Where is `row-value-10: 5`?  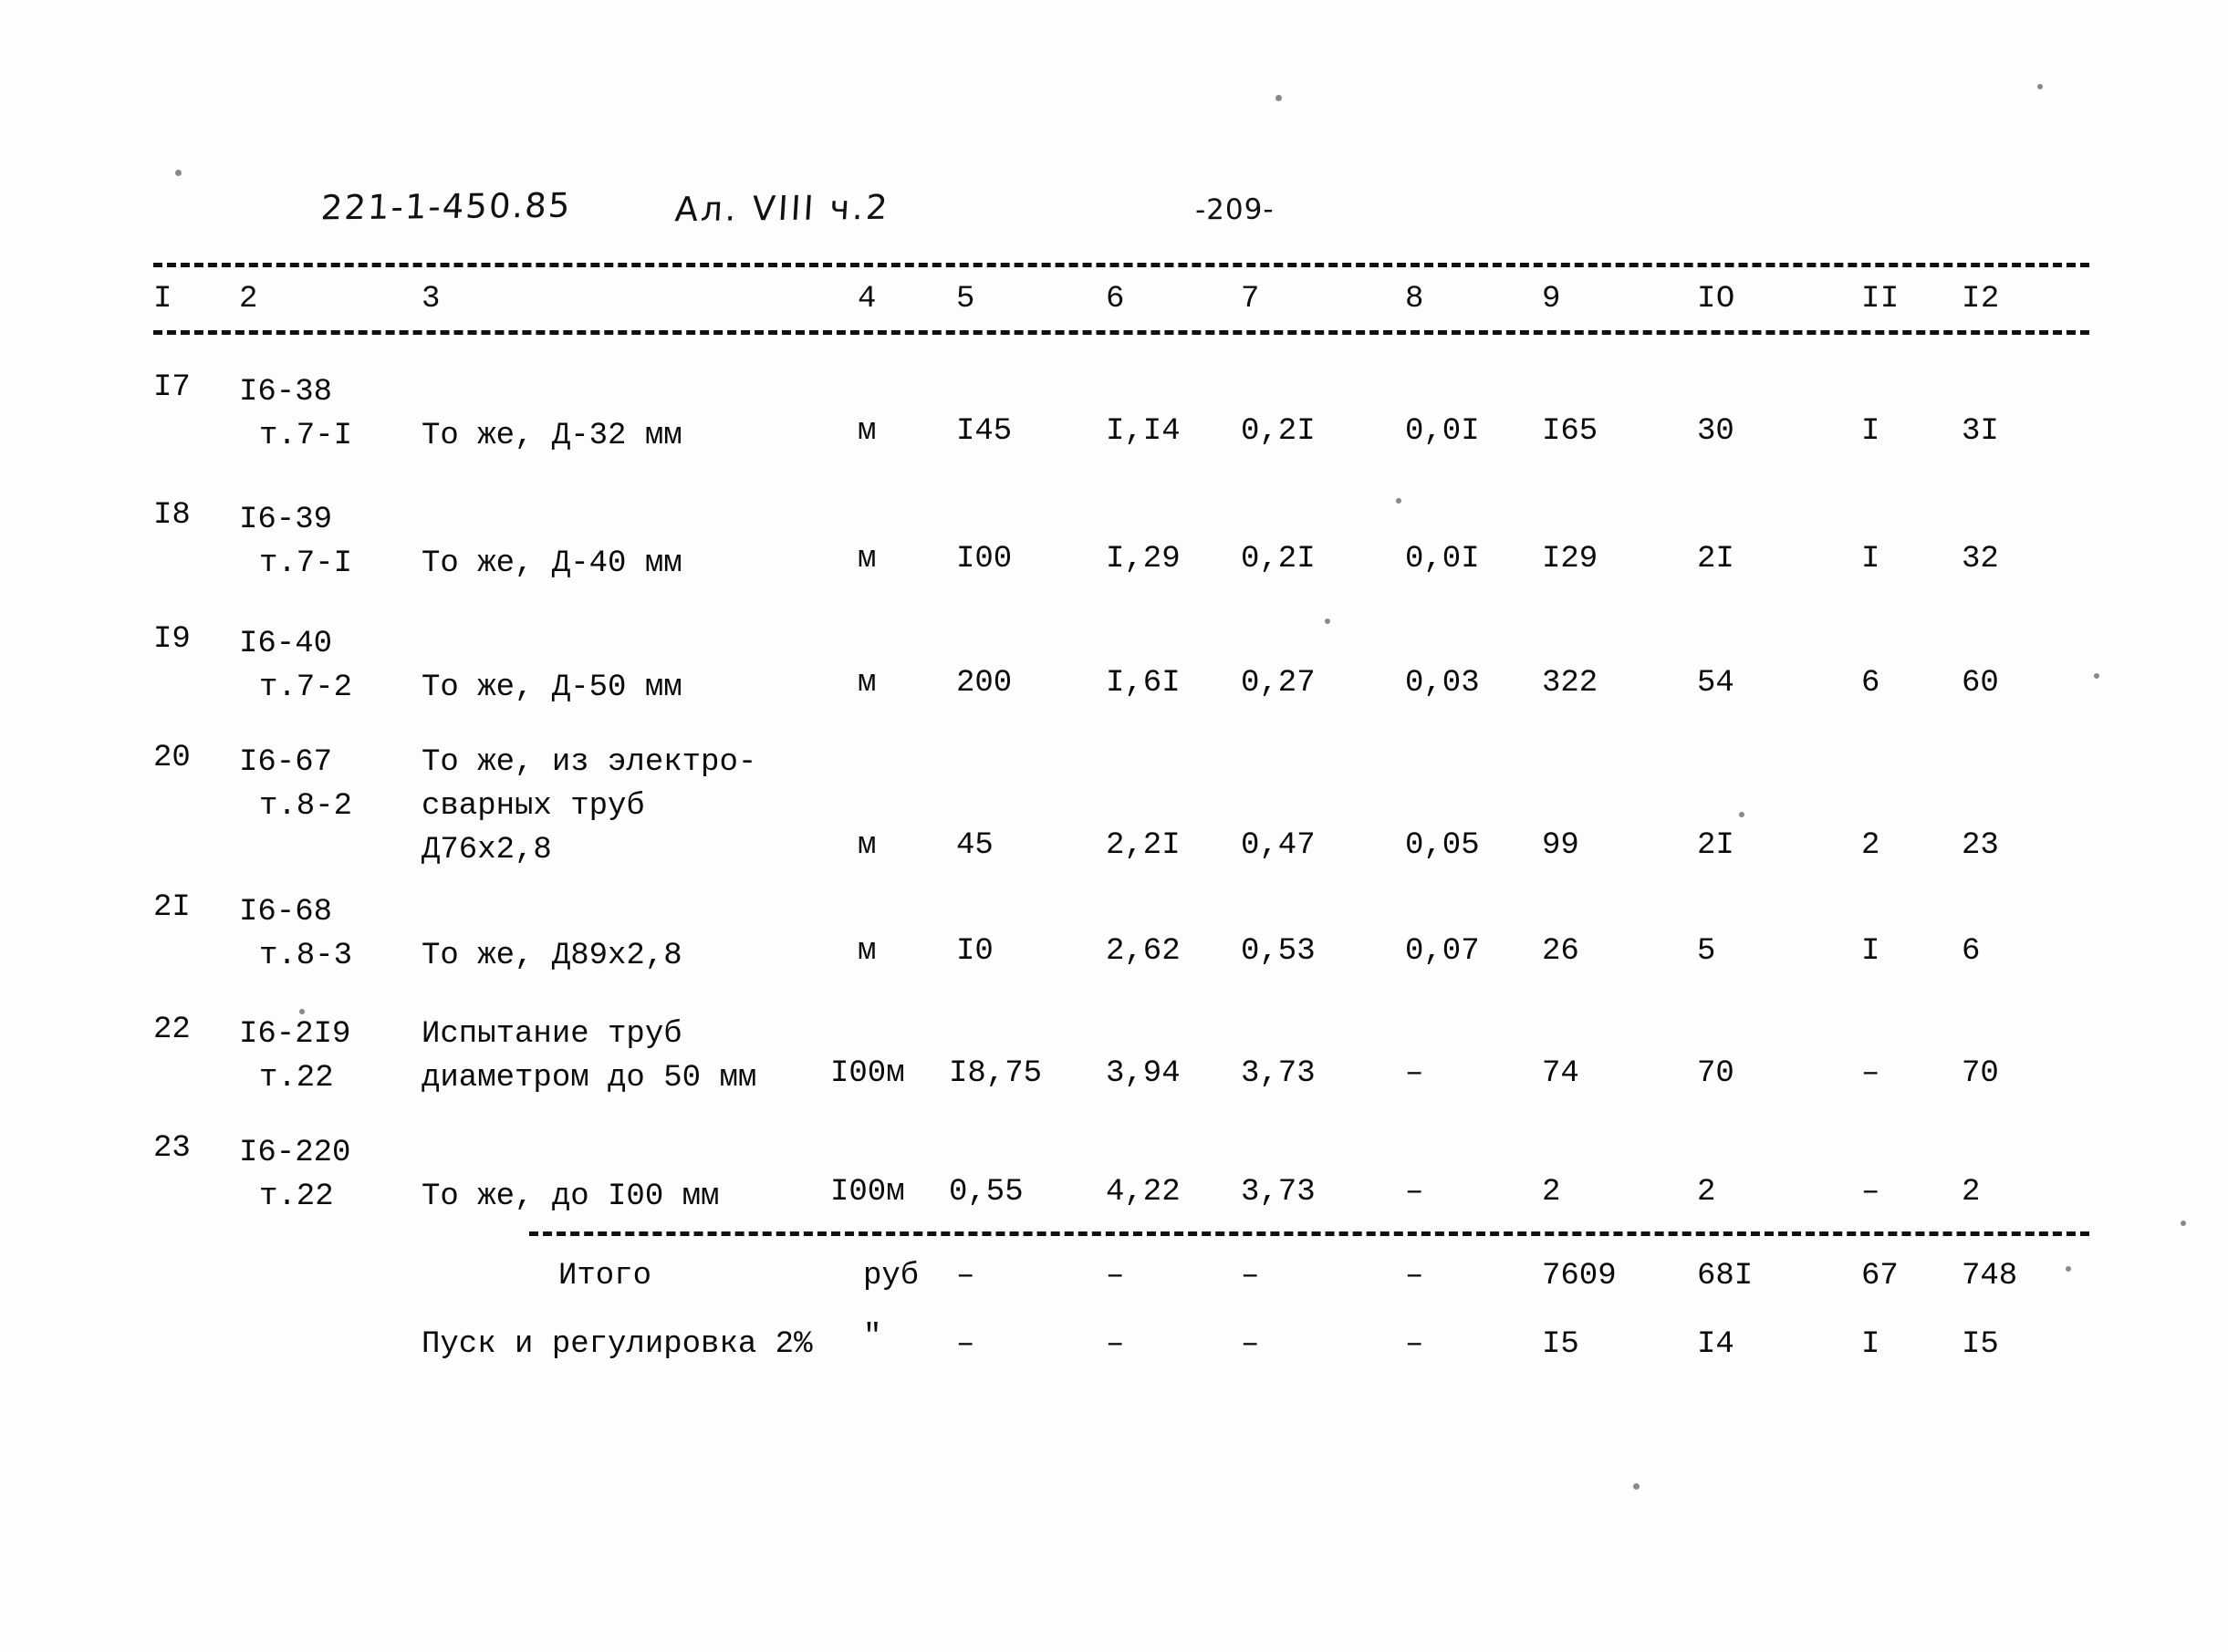 row-value-10: 5 is located at coordinates (1706, 951).